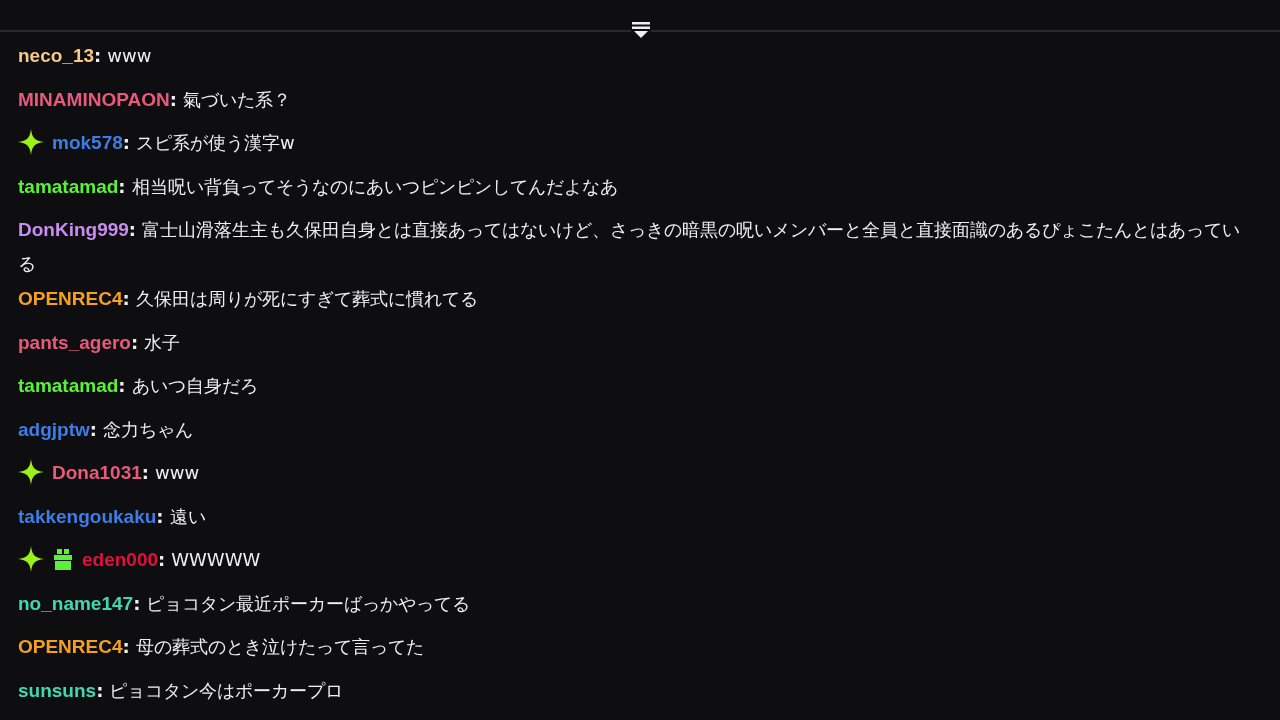  Describe the element at coordinates (181, 690) in the screenshot. I see `chat-message: sunsuns: ピョコタン今はポーカープロ` at that location.